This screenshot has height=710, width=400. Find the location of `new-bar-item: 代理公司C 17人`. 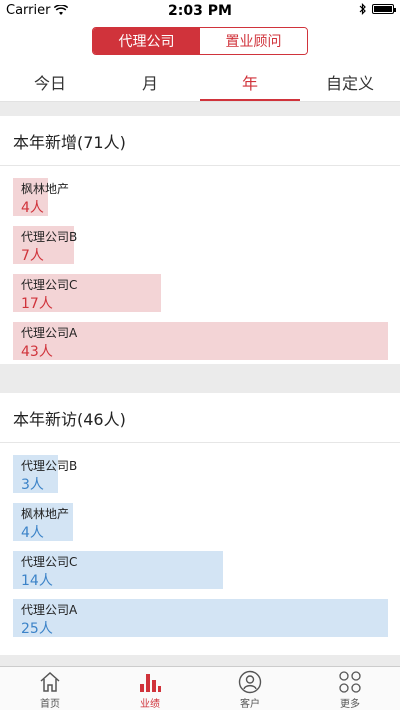

new-bar-item: 代理公司C 17人 is located at coordinates (200, 293).